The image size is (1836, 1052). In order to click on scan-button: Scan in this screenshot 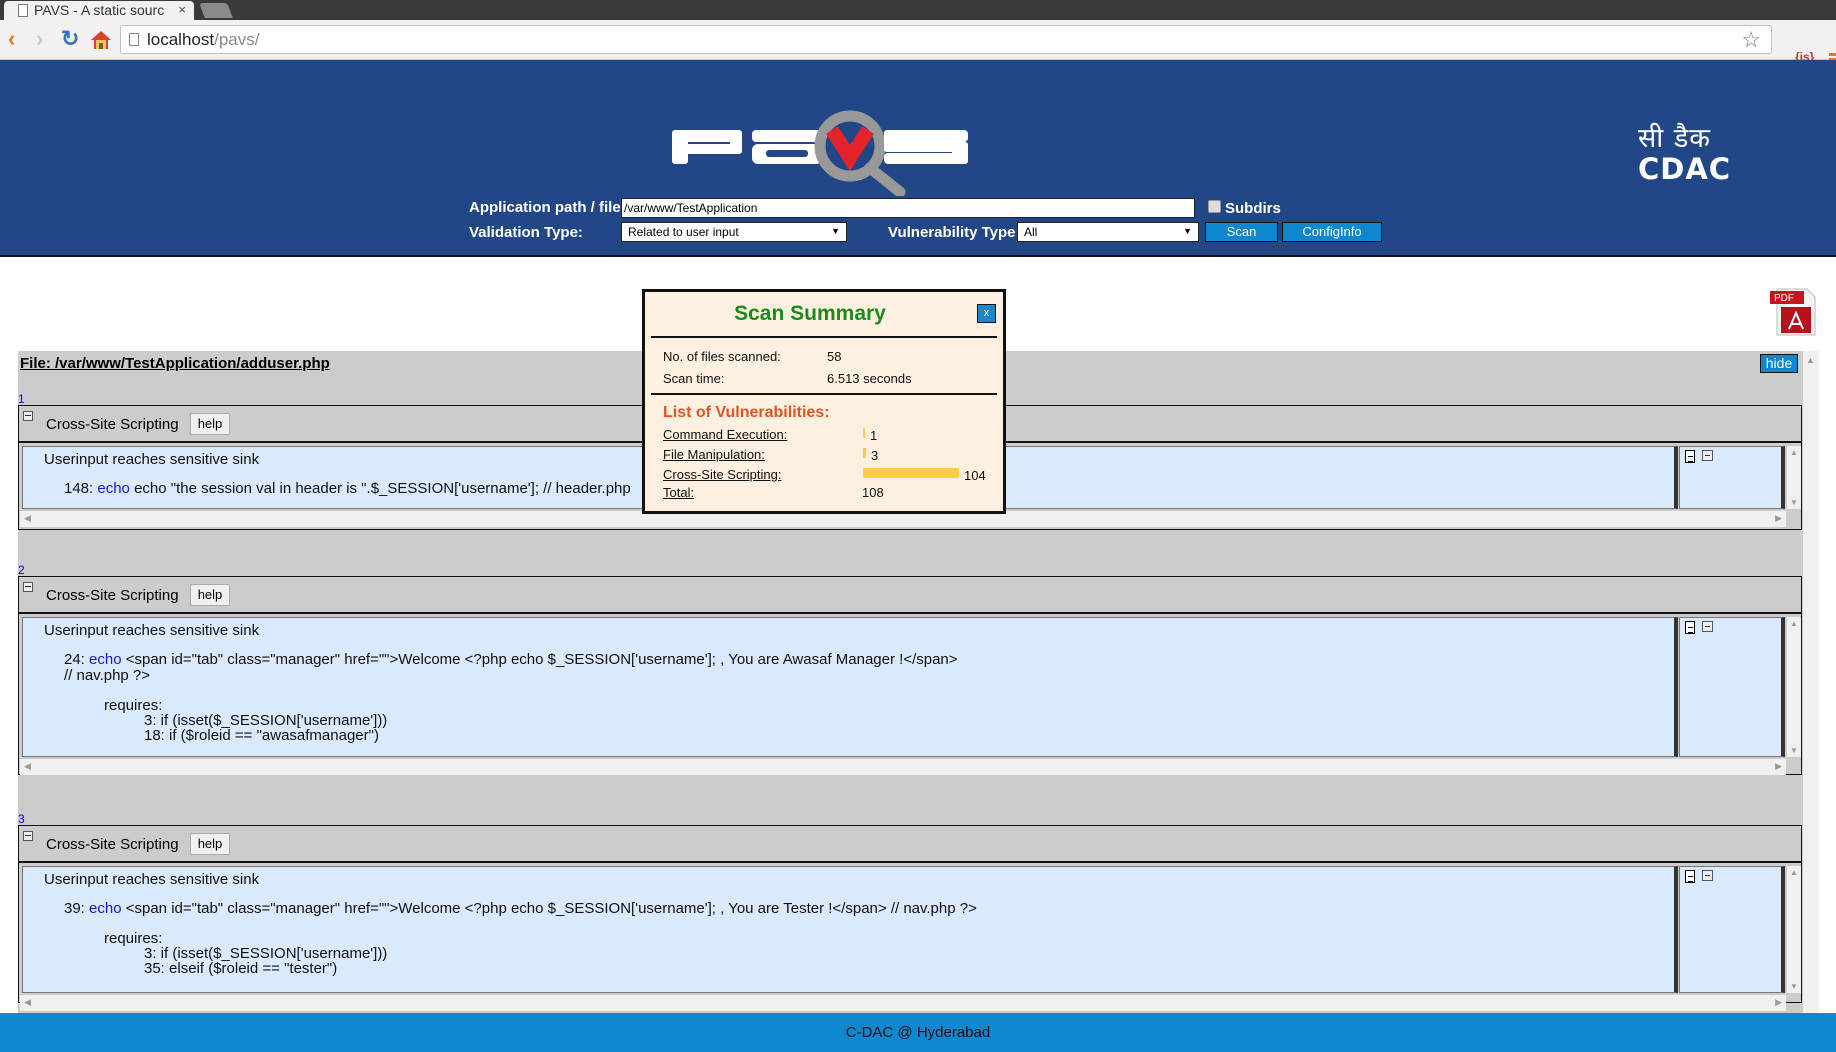, I will do `click(1241, 232)`.